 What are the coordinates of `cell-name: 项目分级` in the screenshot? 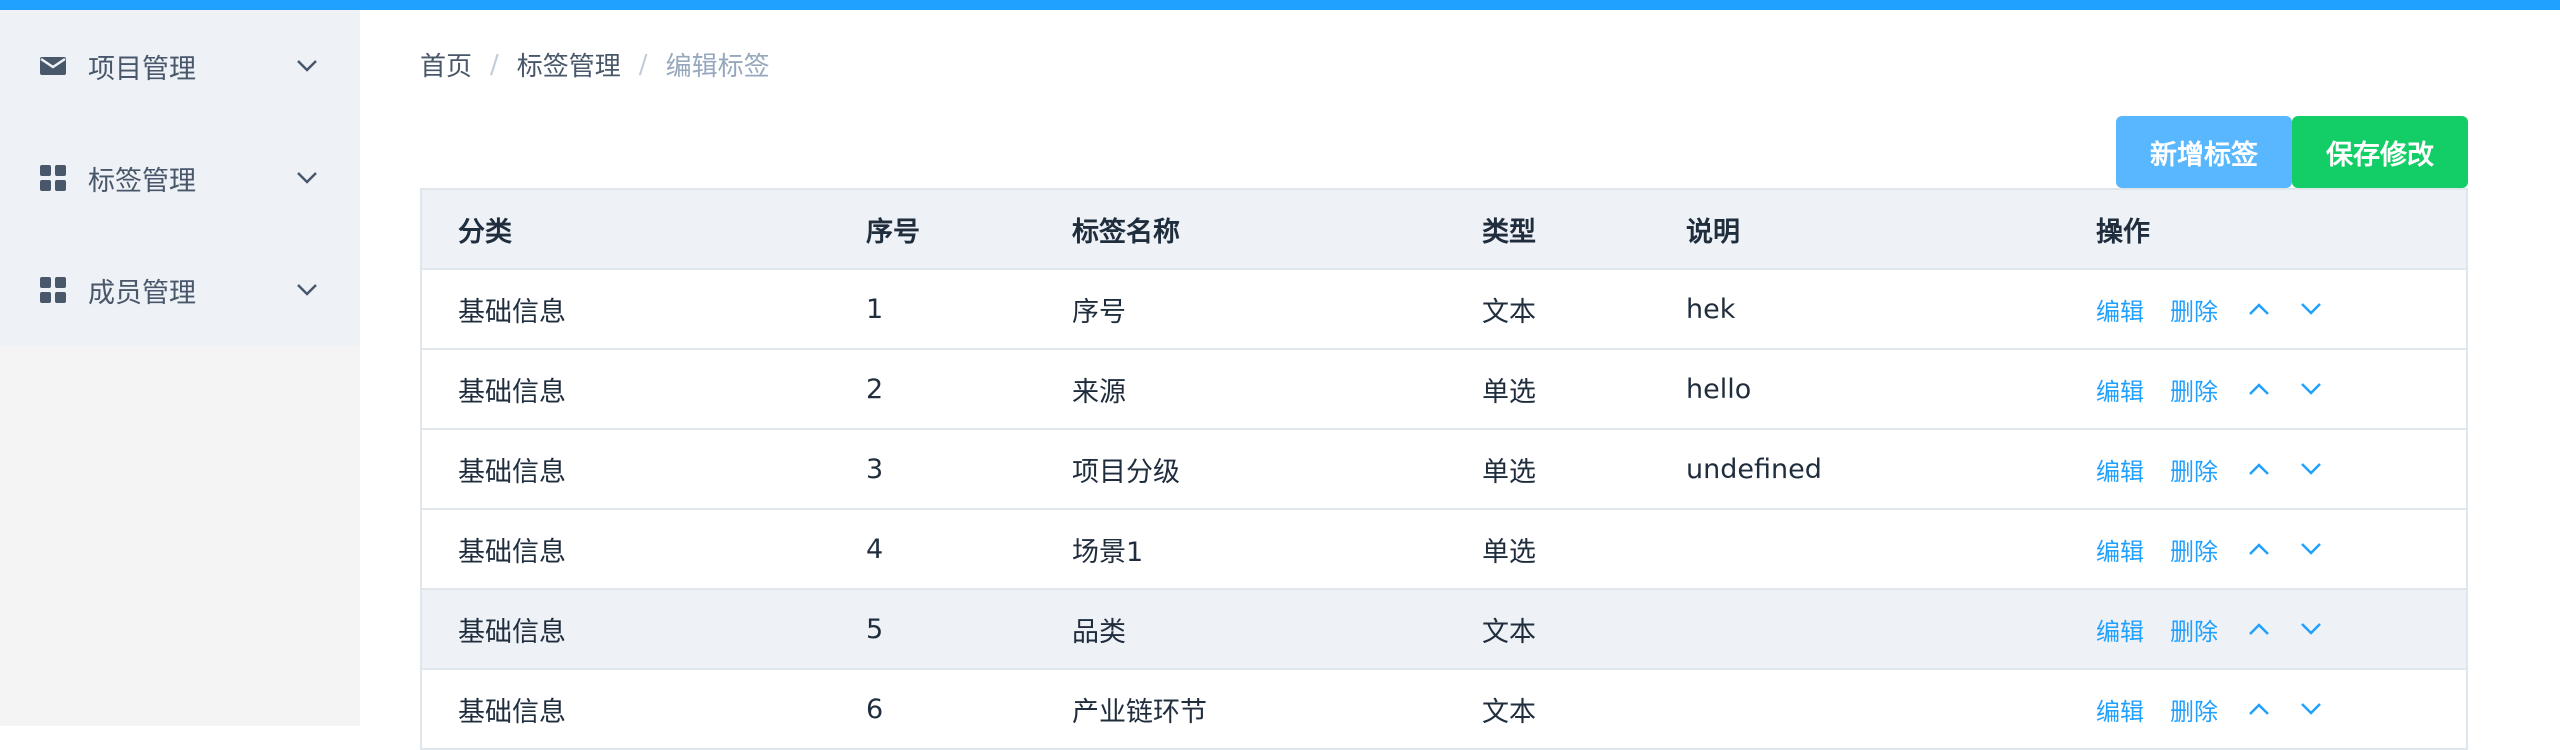 It's located at (1126, 472).